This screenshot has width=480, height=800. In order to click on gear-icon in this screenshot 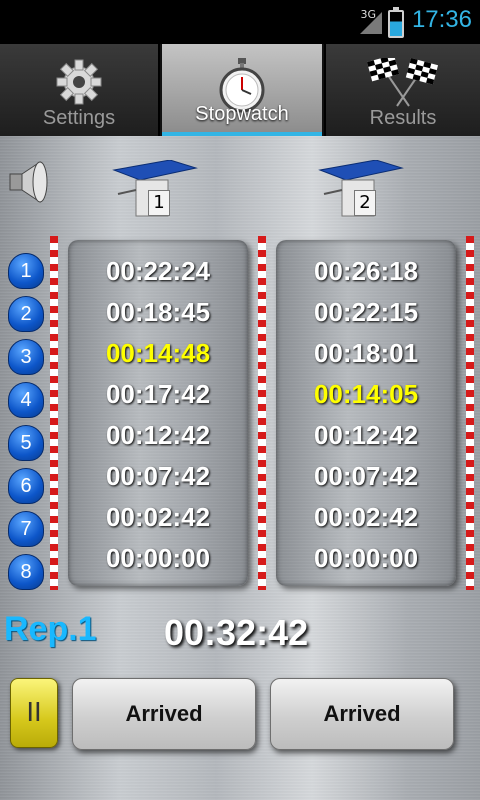, I will do `click(79, 84)`.